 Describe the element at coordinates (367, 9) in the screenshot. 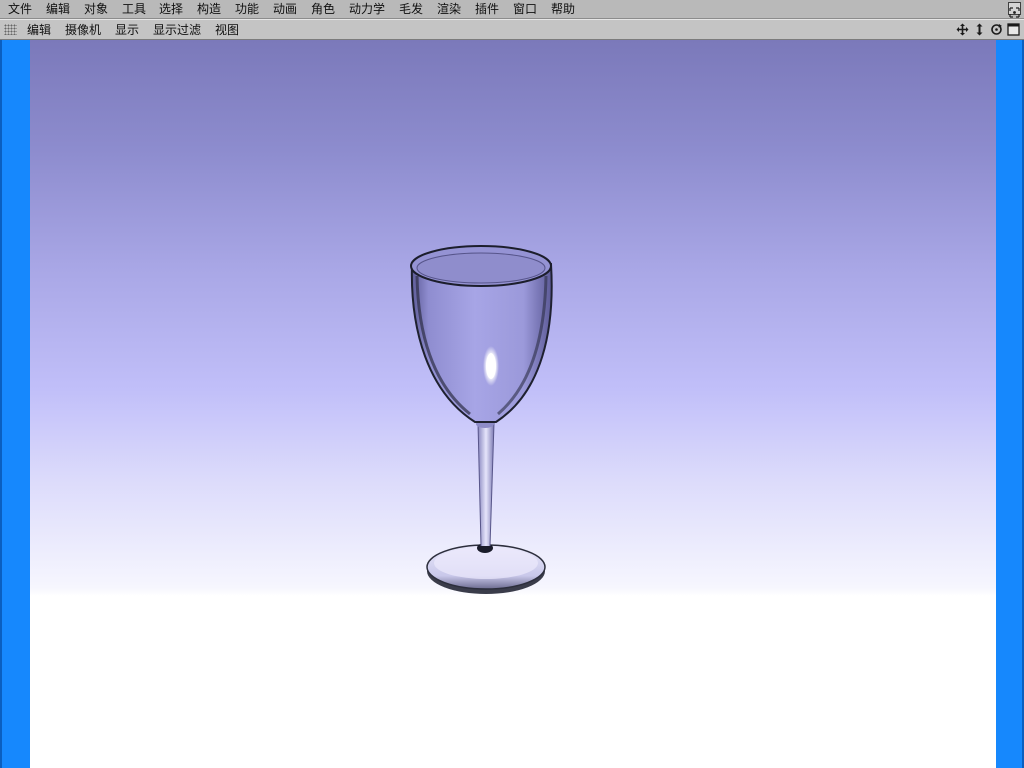

I see `menu-dynamics: 动力学` at that location.